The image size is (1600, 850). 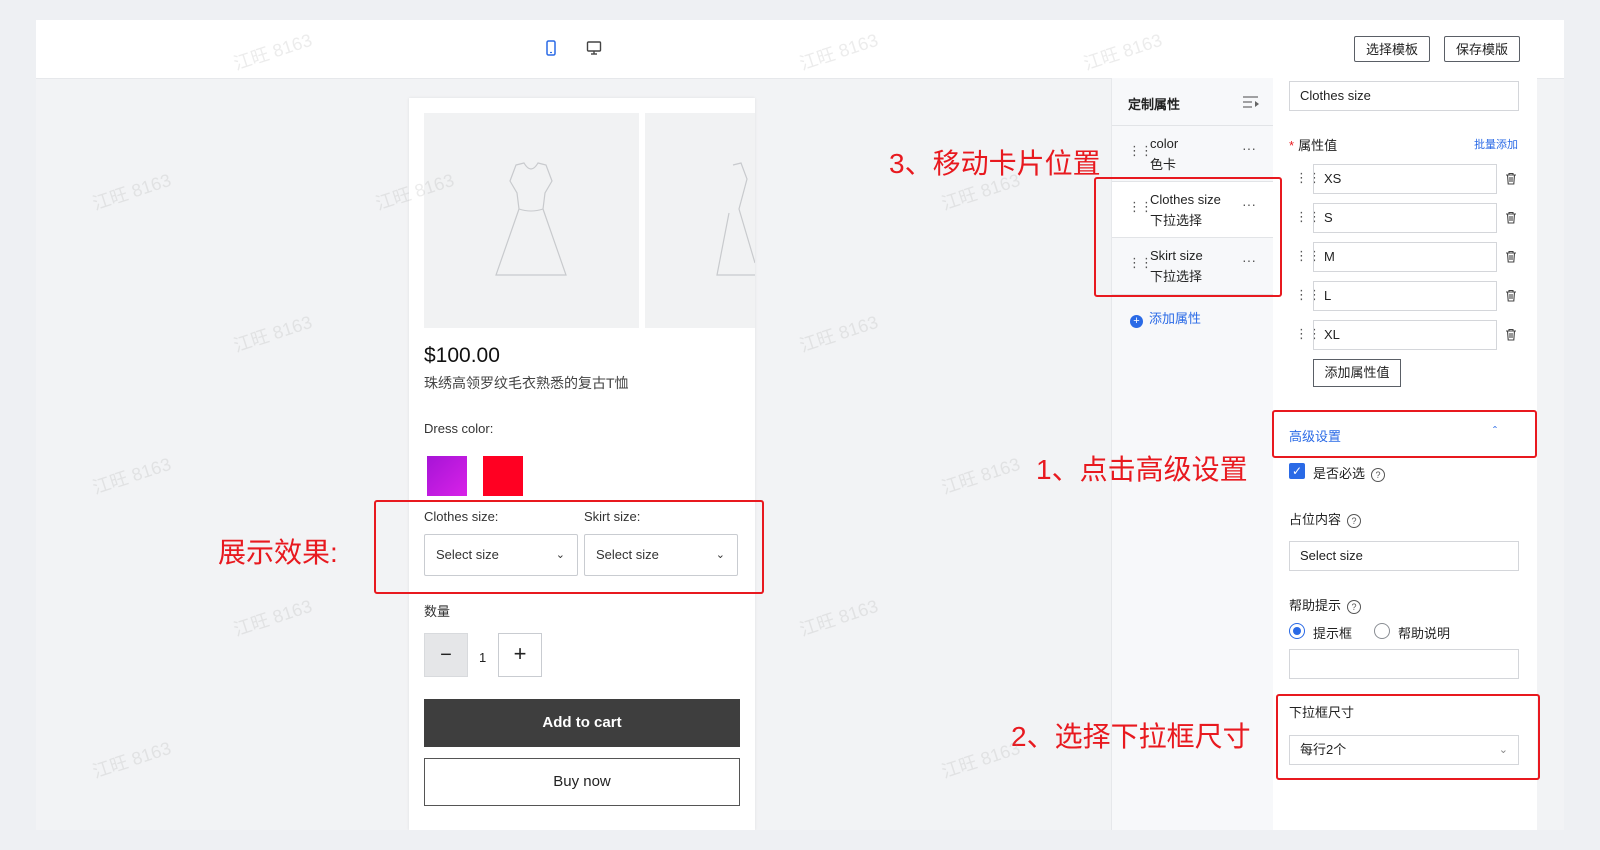 What do you see at coordinates (447, 476) in the screenshot?
I see `color-swatch-purple` at bounding box center [447, 476].